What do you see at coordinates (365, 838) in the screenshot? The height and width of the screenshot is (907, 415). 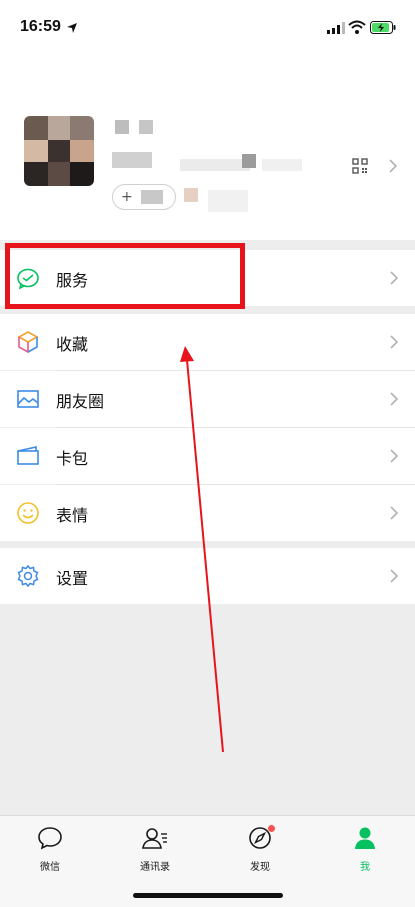 I see `me-icon` at bounding box center [365, 838].